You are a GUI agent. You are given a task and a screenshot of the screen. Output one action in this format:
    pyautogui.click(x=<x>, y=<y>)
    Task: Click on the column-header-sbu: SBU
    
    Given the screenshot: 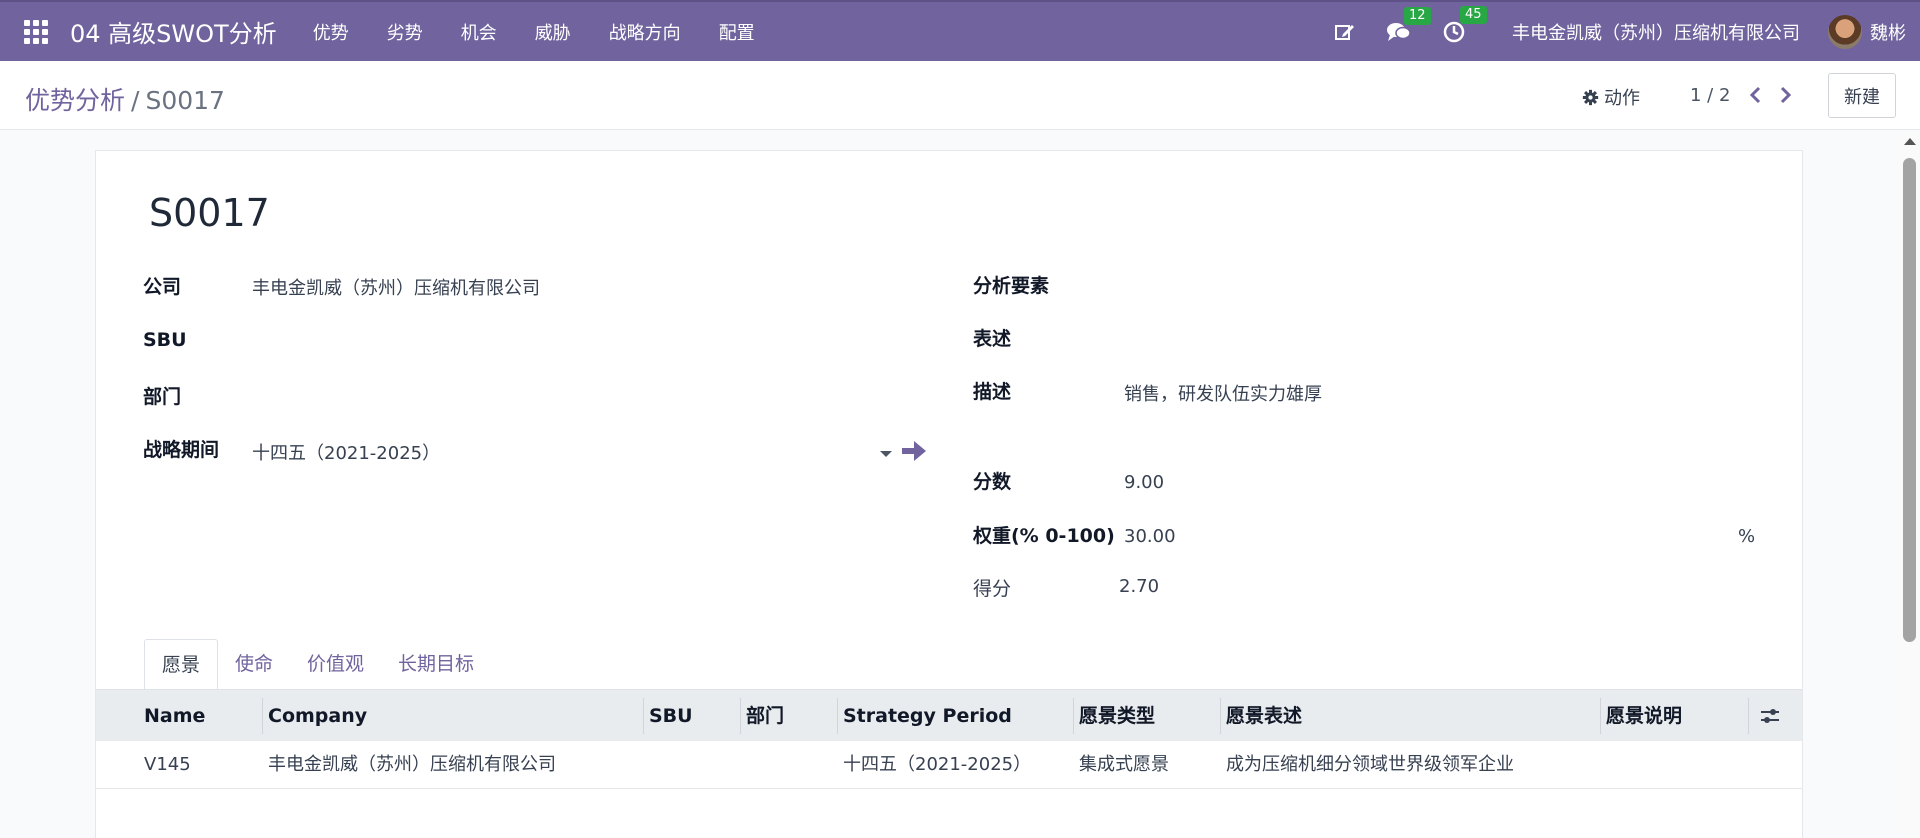 What is the action you would take?
    pyautogui.click(x=671, y=716)
    